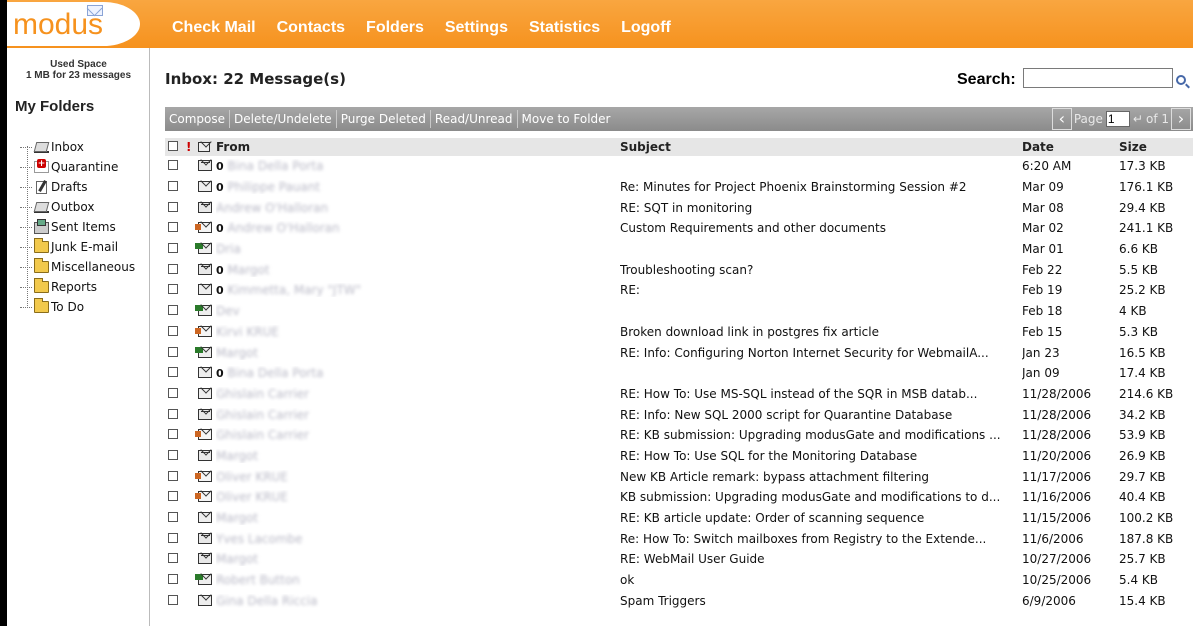  Describe the element at coordinates (77, 267) in the screenshot. I see `folder-miscellaneous: Miscellaneous` at that location.